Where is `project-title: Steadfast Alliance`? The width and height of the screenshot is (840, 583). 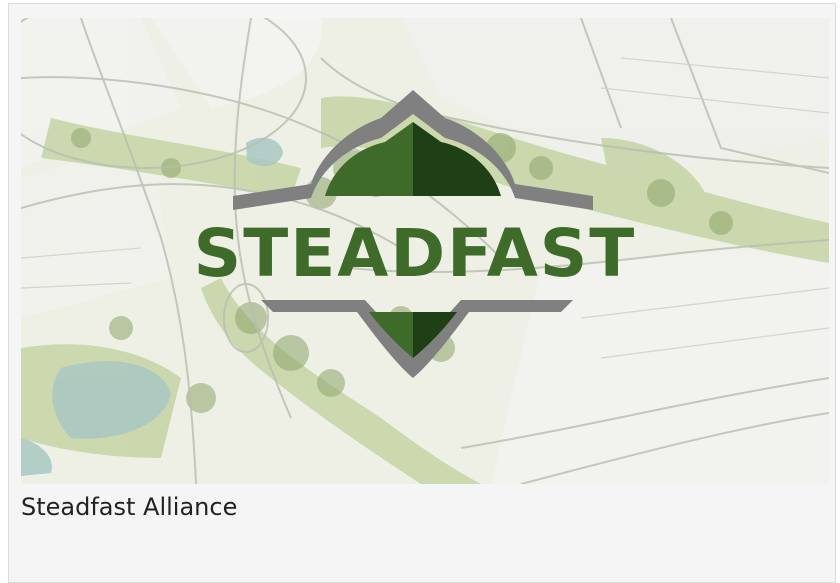 project-title: Steadfast Alliance is located at coordinates (129, 507).